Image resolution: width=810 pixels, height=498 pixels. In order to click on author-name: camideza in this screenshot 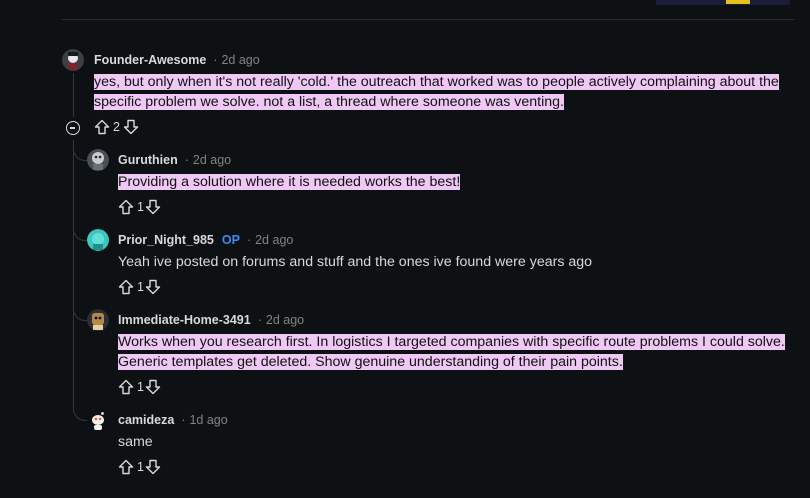, I will do `click(146, 420)`.